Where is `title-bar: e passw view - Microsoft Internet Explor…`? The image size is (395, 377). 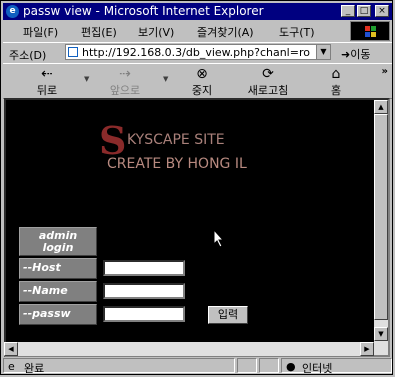
title-bar: e passw view - Microsoft Internet Explor… is located at coordinates (197, 11).